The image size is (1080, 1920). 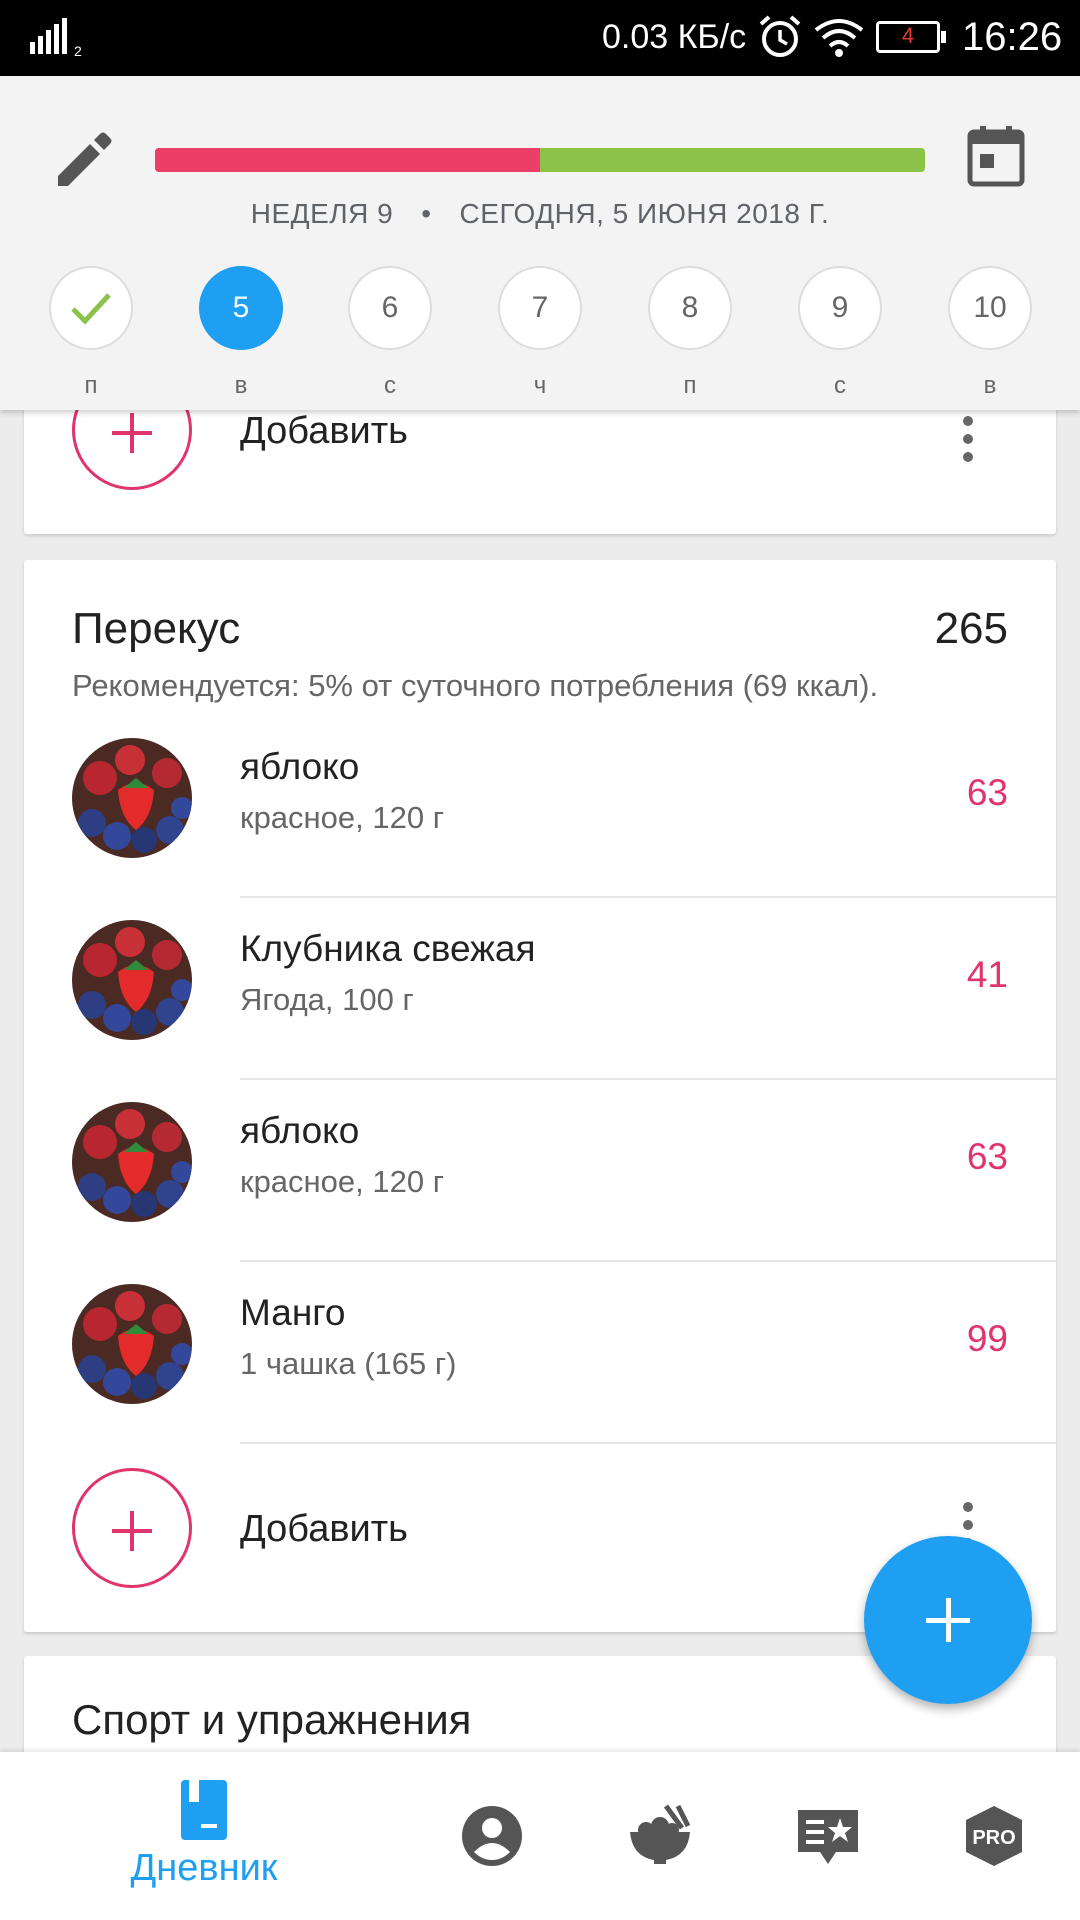 I want to click on meal-title: Перекус, so click(x=156, y=628).